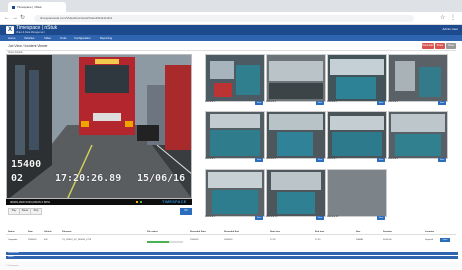 This screenshot has height=270, width=462. I want to click on app-header, so click(231, 30).